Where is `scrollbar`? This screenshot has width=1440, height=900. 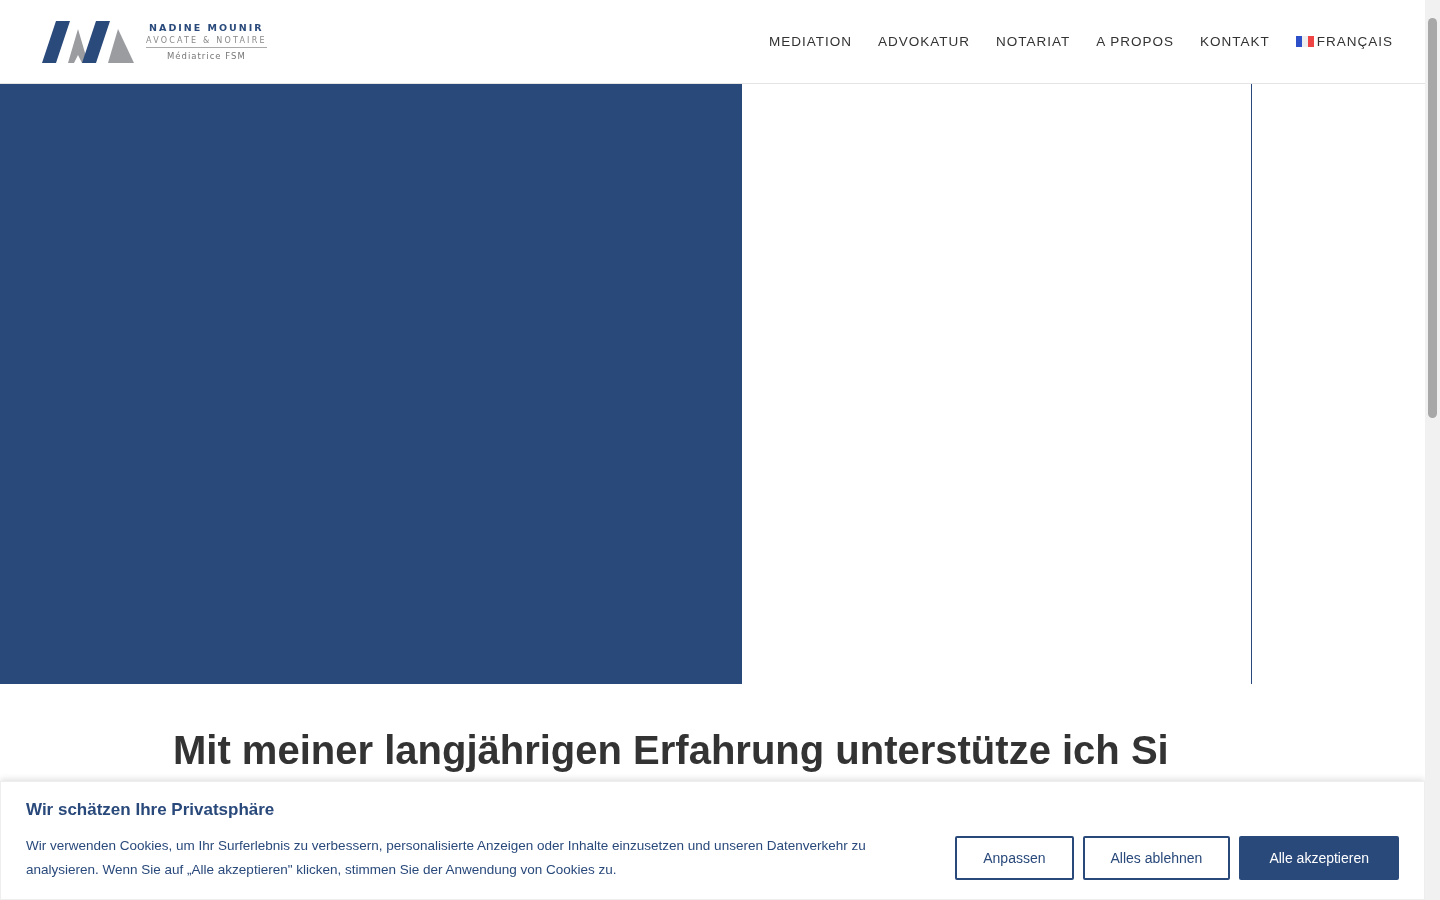
scrollbar is located at coordinates (1432, 450).